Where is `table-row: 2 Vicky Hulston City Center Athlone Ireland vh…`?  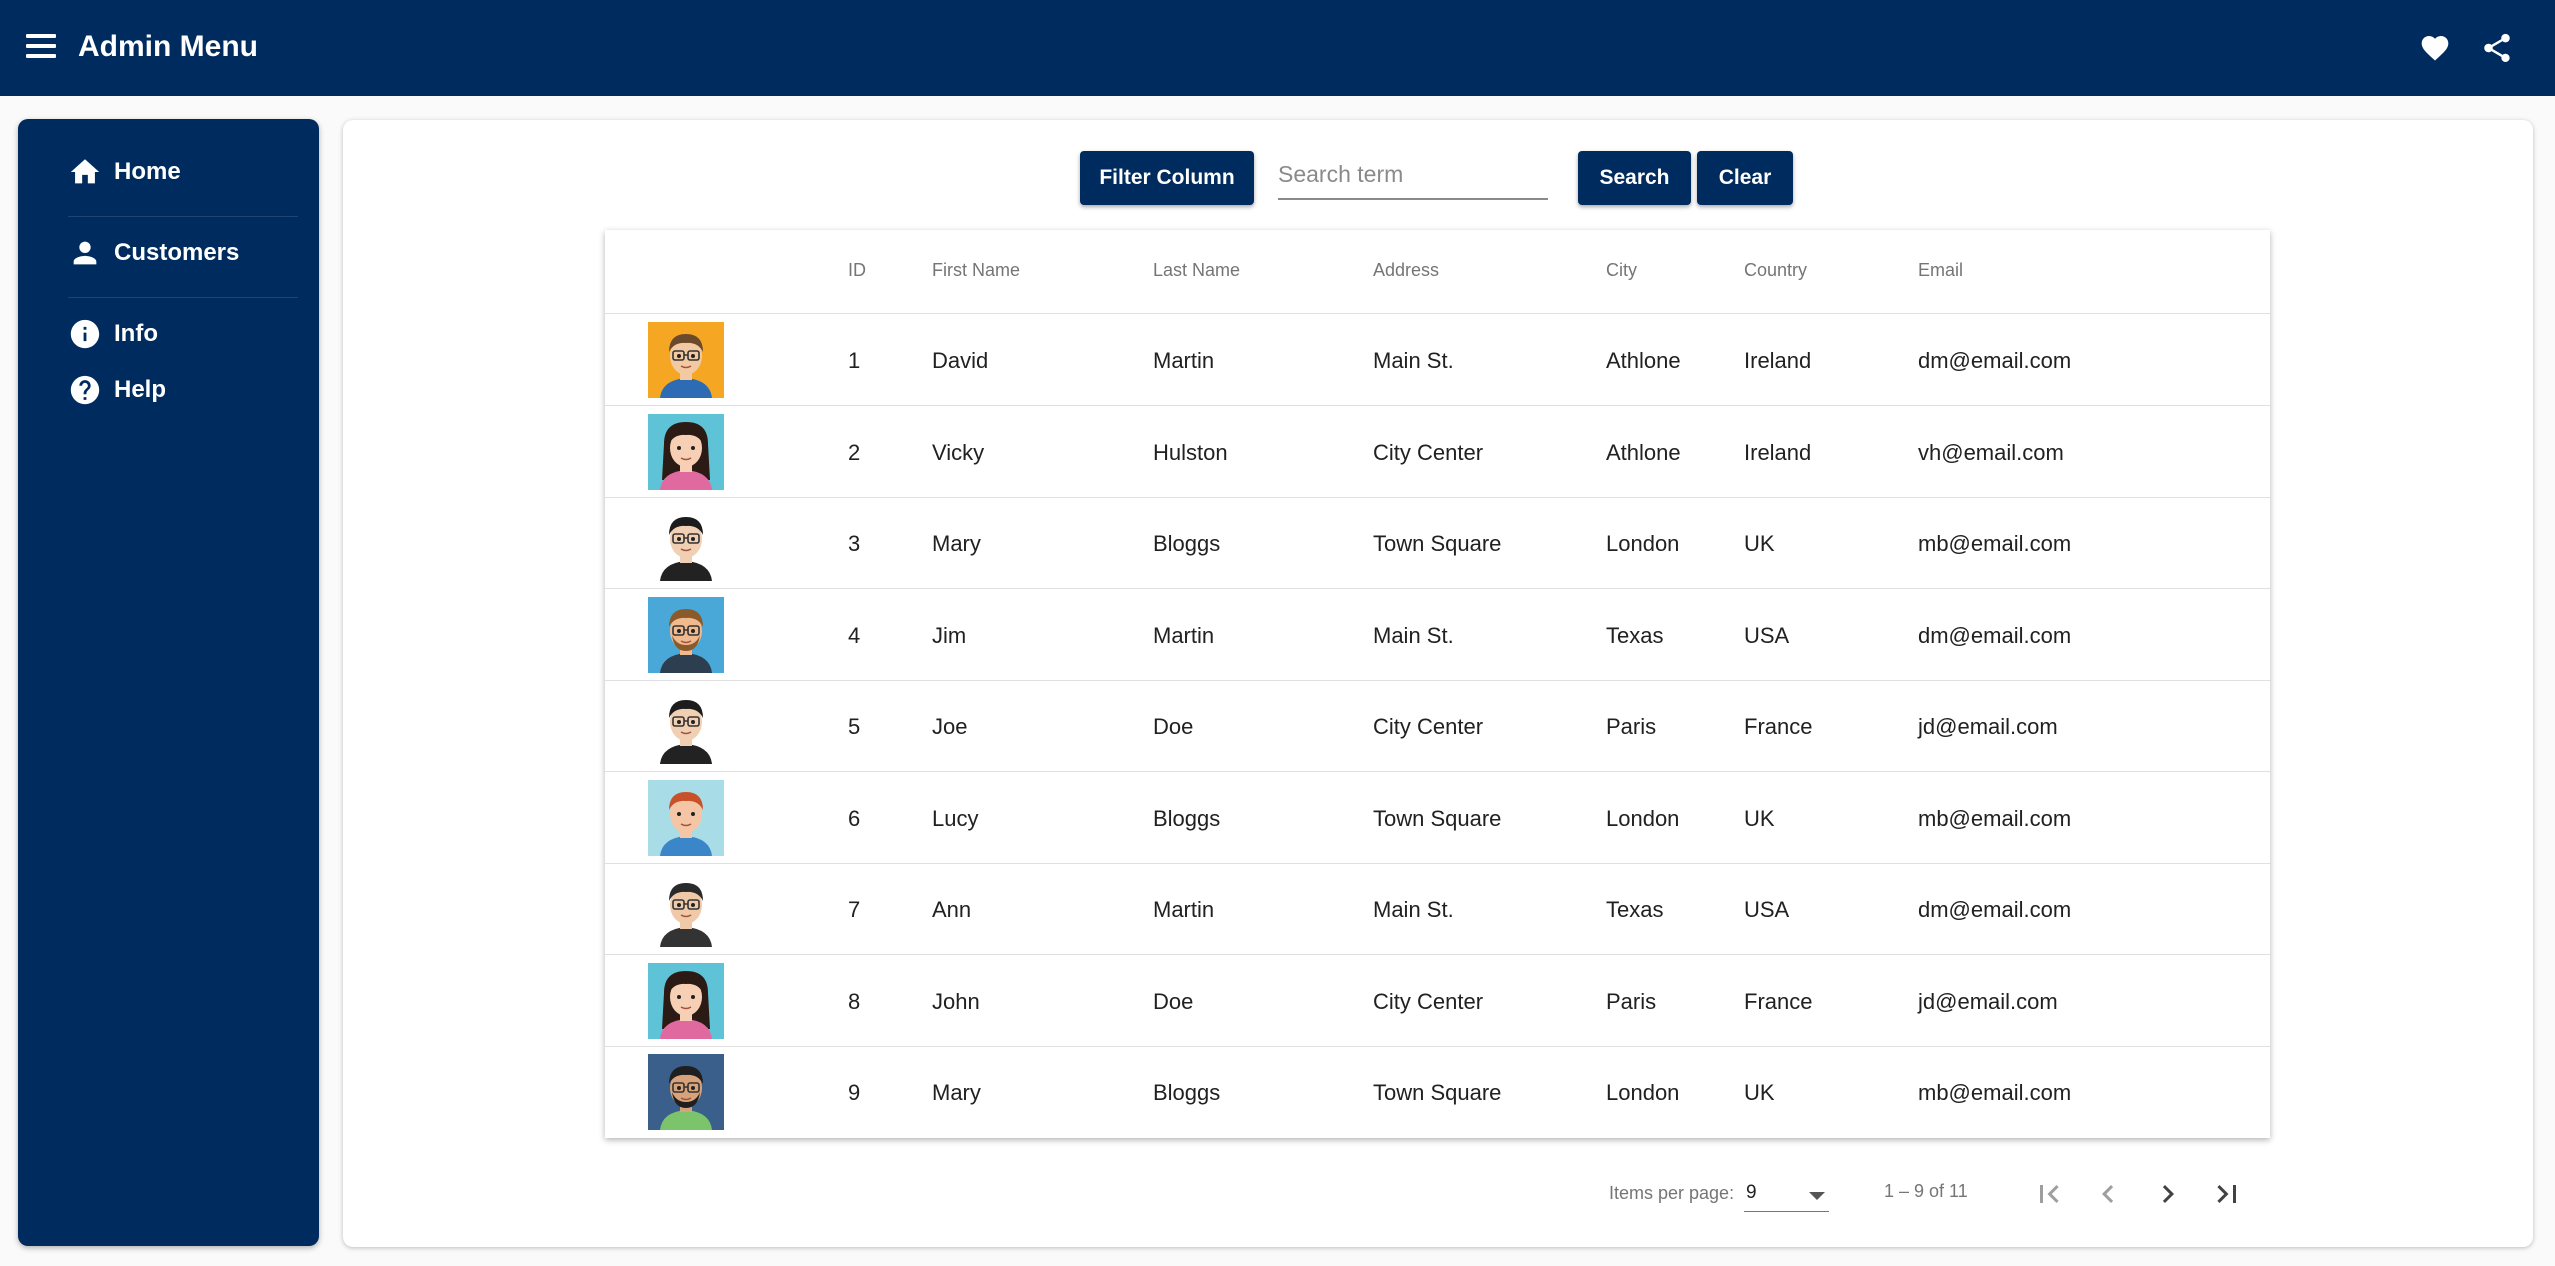
table-row: 2 Vicky Hulston City Center Athlone Ireland vh… is located at coordinates (1437, 452).